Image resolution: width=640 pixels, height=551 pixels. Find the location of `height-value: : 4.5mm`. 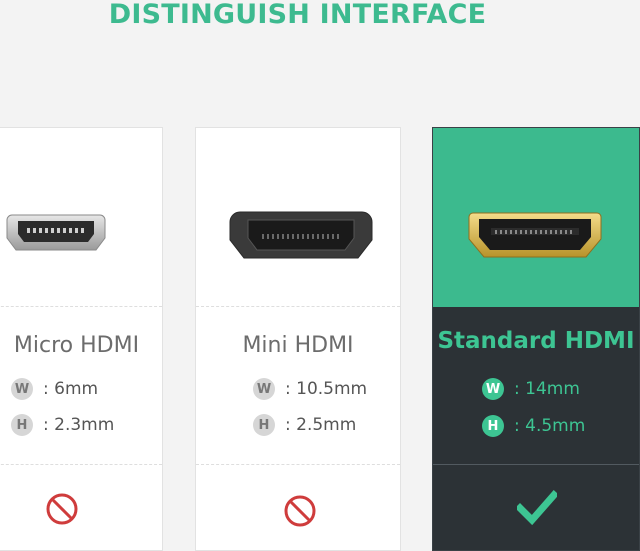

height-value: : 4.5mm is located at coordinates (550, 426).